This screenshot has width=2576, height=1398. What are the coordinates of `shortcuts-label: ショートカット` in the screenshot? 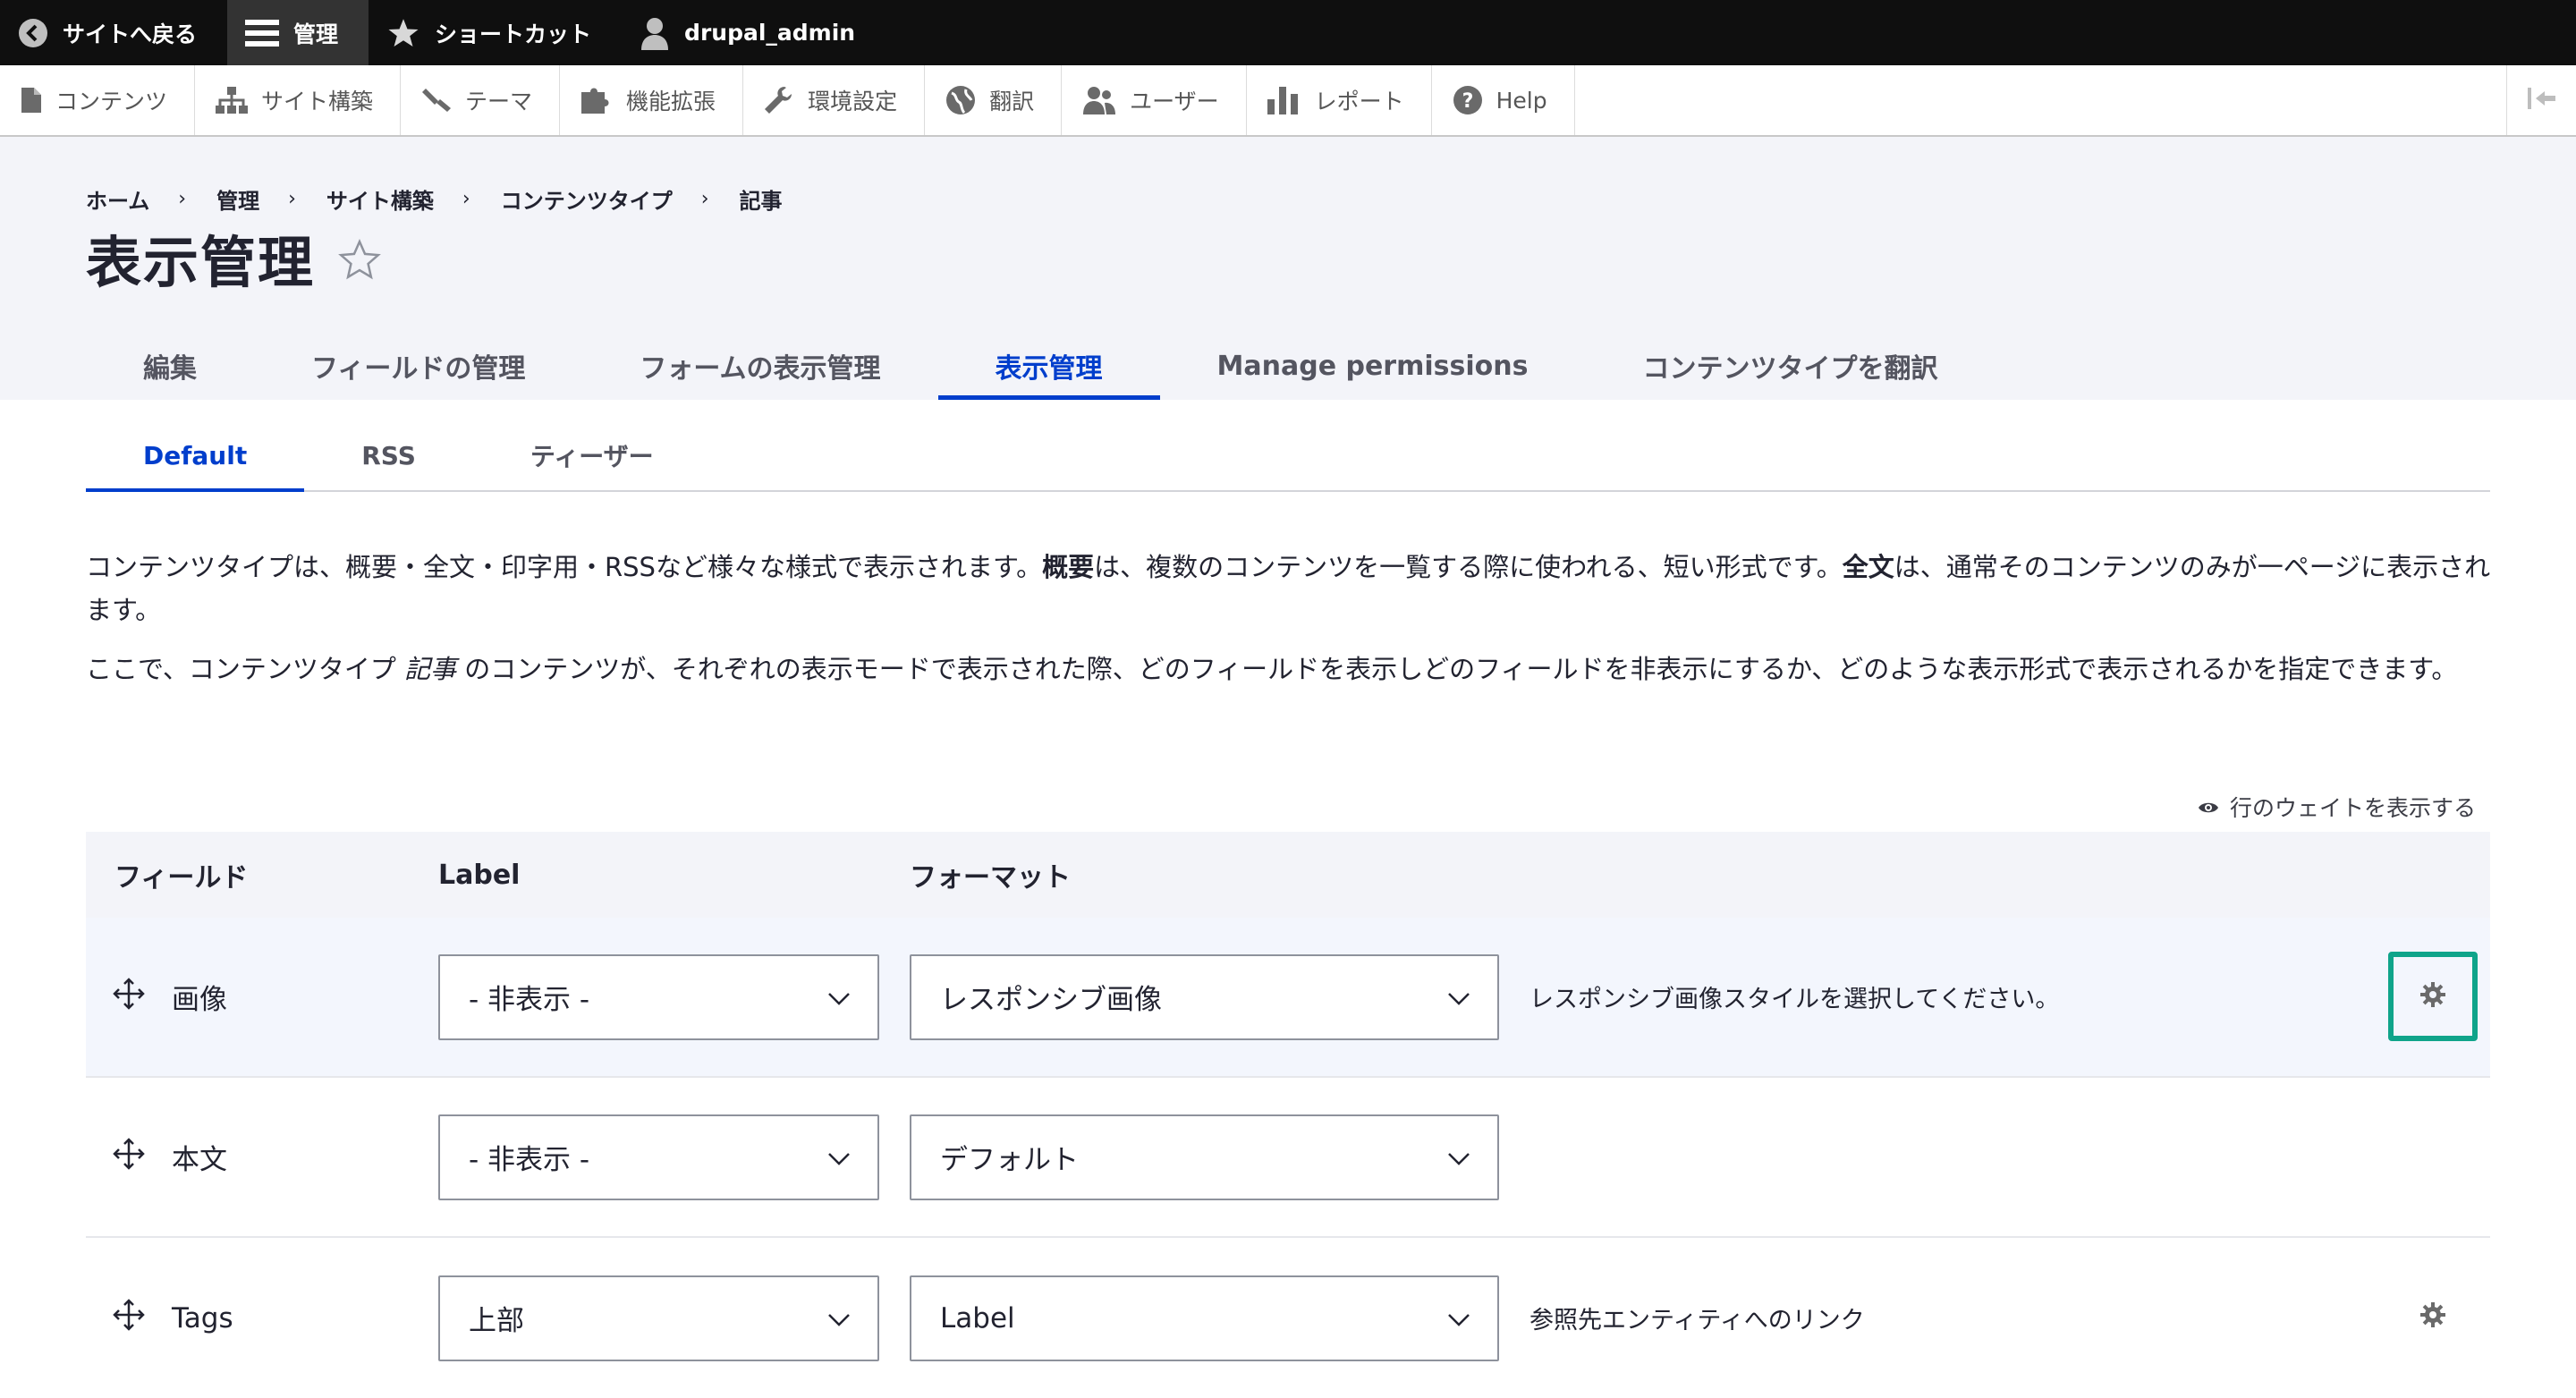 It's located at (513, 34).